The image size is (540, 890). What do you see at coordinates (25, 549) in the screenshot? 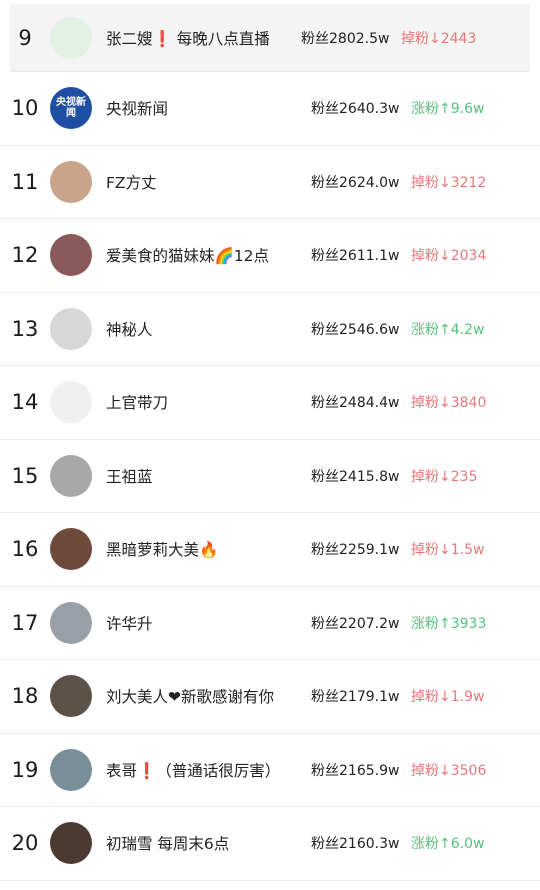
I see `rank-number: 16` at bounding box center [25, 549].